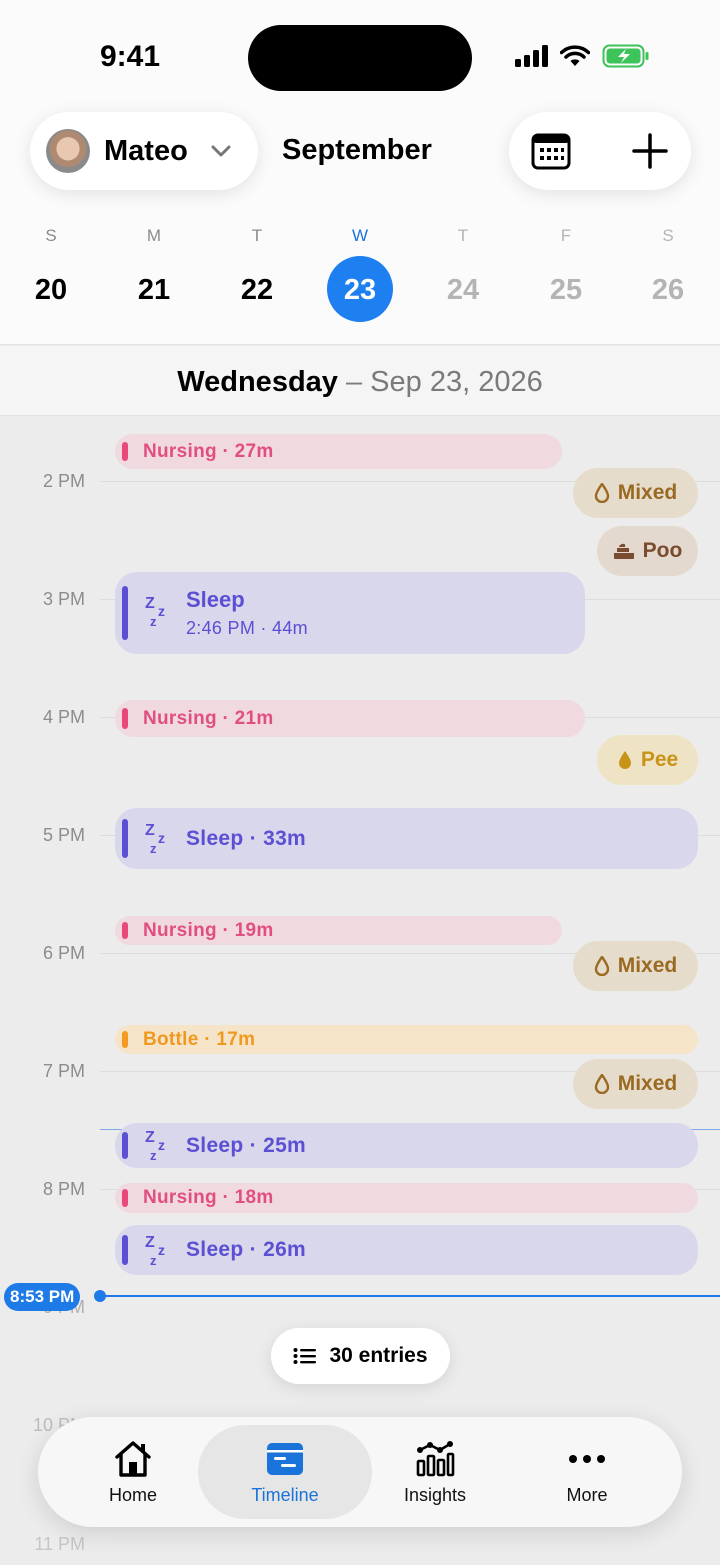  Describe the element at coordinates (208, 718) in the screenshot. I see `nursing-entry-label: Nursing · 21m` at that location.